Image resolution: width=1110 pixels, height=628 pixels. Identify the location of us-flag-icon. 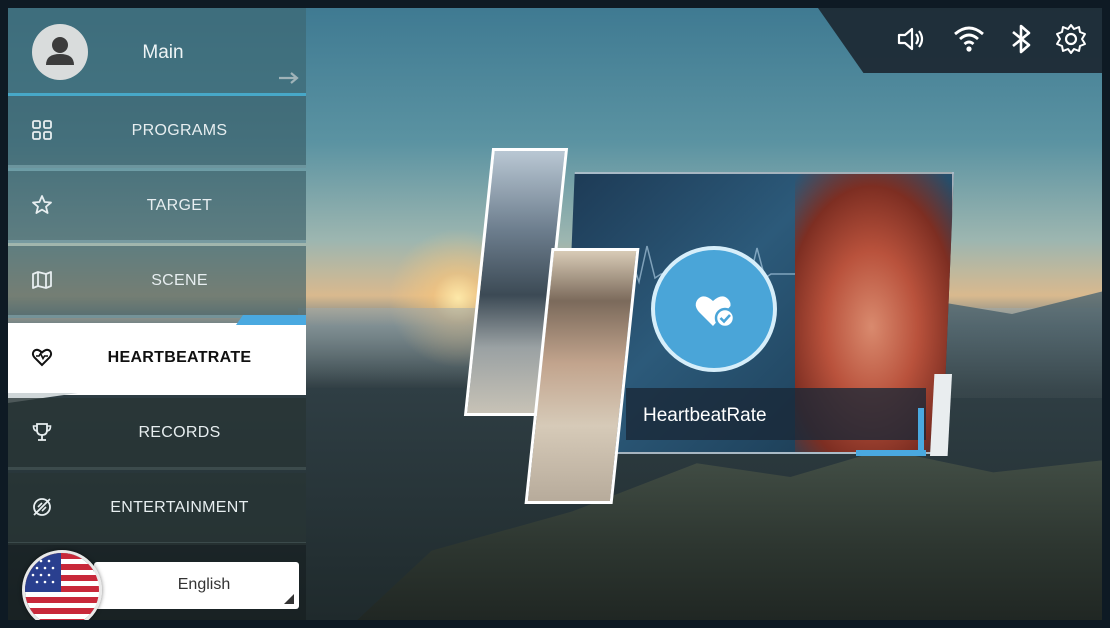
(62, 585).